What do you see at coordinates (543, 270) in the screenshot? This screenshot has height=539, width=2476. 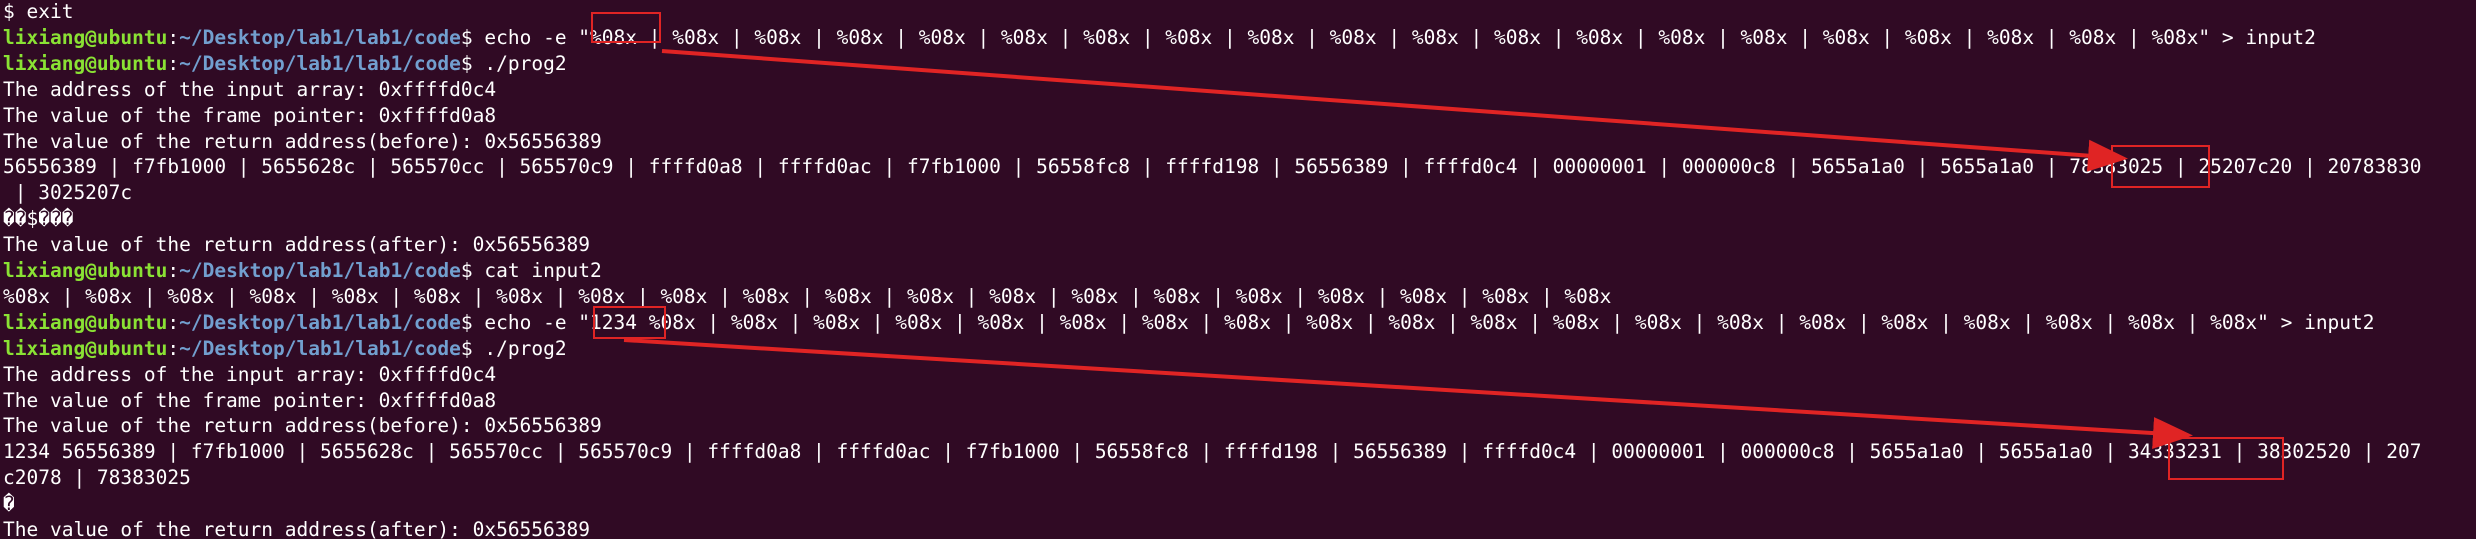 I see `command-text: cat input2` at bounding box center [543, 270].